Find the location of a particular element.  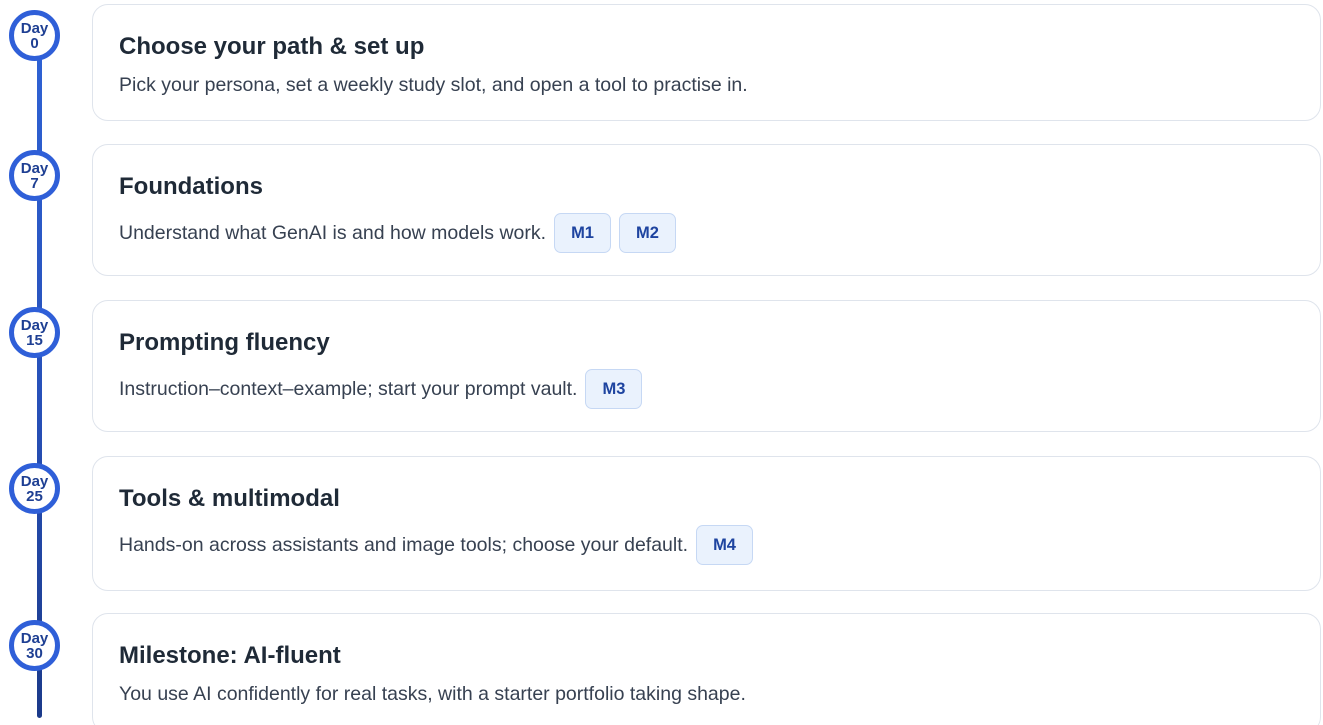

step-title: Foundations is located at coordinates (191, 186).